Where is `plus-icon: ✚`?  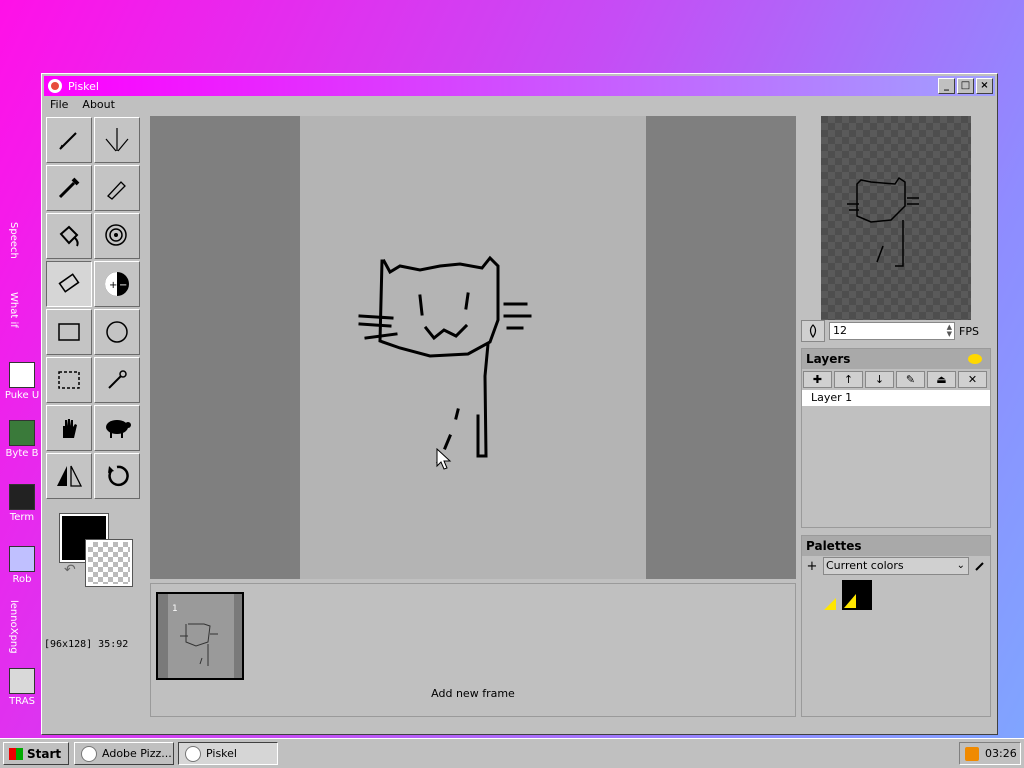 plus-icon: ✚ is located at coordinates (817, 379).